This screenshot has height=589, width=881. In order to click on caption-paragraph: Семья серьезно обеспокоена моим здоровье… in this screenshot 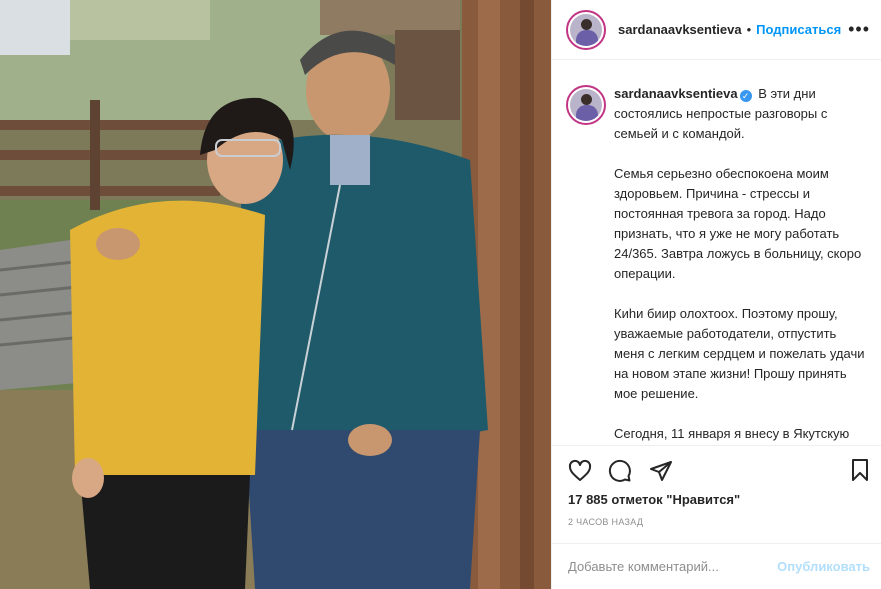, I will do `click(738, 223)`.